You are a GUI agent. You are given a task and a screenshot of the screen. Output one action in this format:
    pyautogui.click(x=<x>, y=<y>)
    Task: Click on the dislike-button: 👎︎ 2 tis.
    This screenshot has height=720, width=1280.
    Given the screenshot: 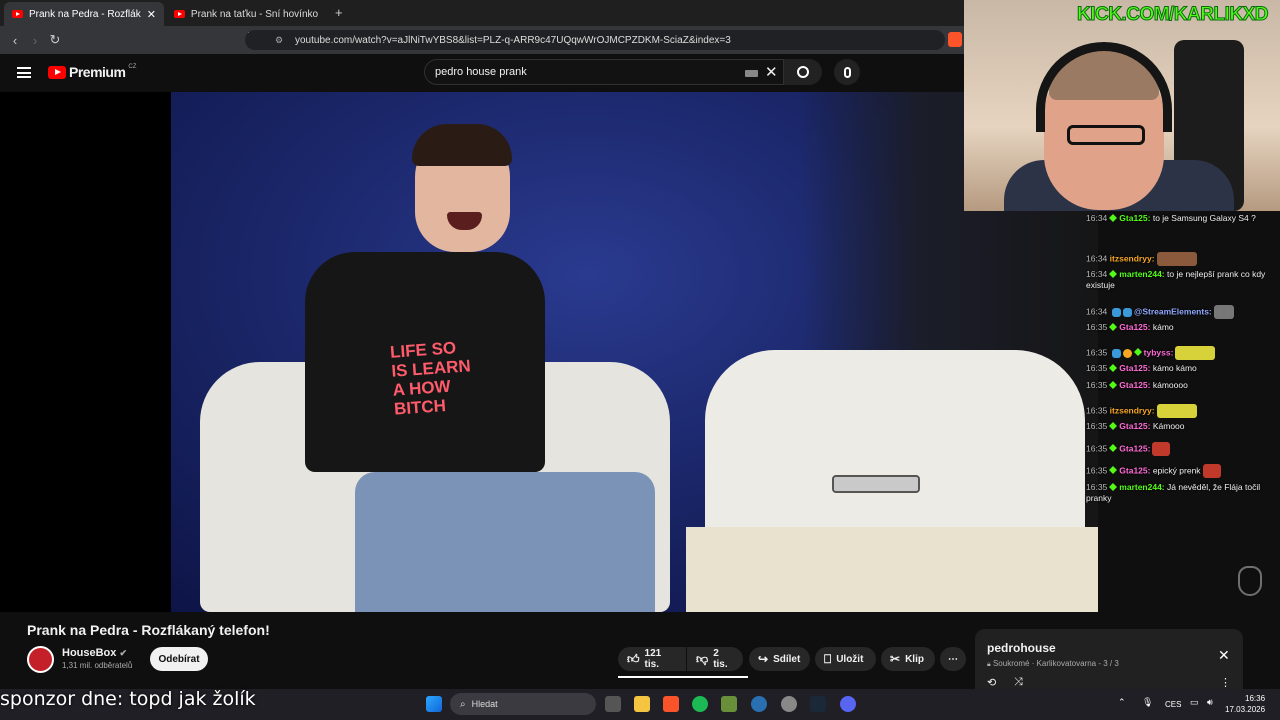 What is the action you would take?
    pyautogui.click(x=715, y=659)
    